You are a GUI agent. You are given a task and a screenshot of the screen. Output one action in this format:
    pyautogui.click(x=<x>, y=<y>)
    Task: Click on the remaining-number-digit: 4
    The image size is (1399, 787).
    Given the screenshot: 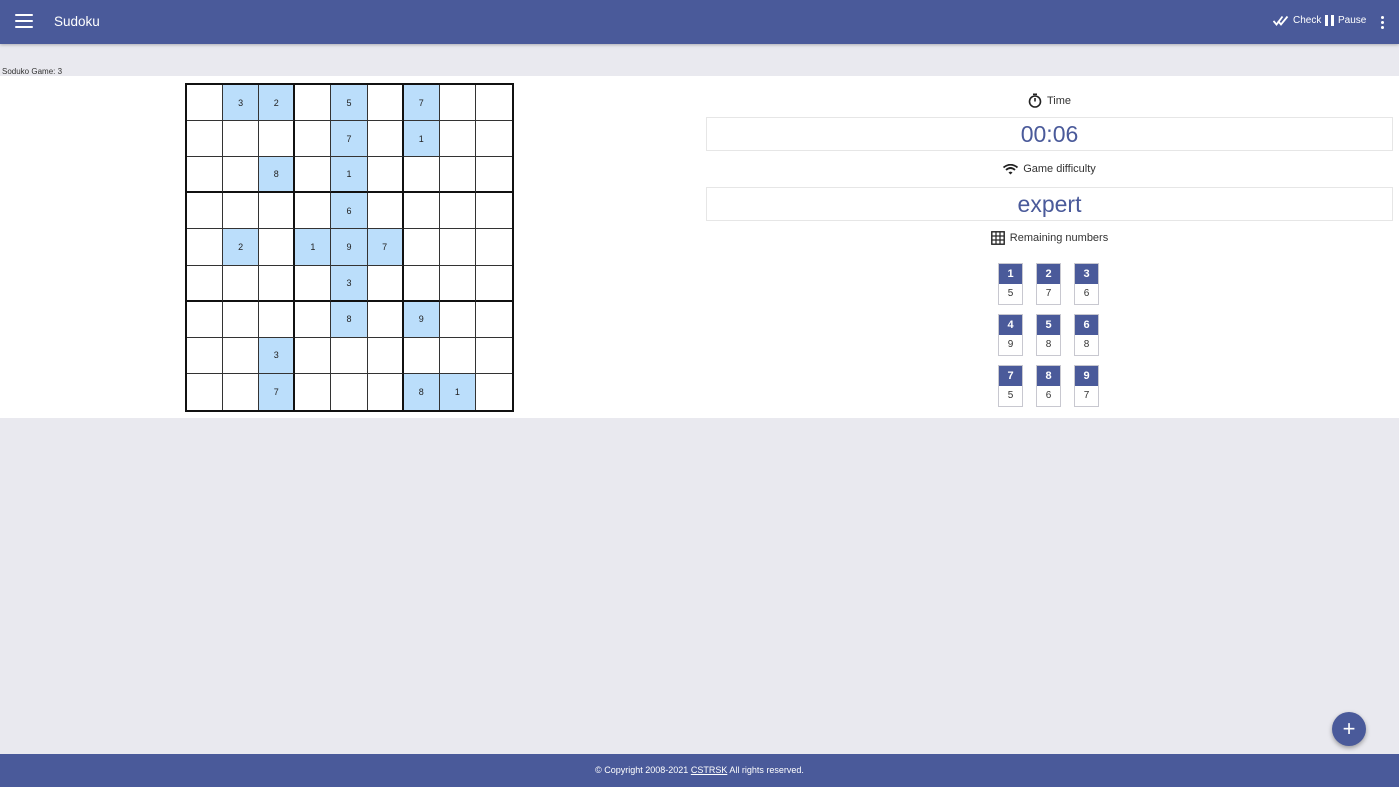 What is the action you would take?
    pyautogui.click(x=1010, y=325)
    